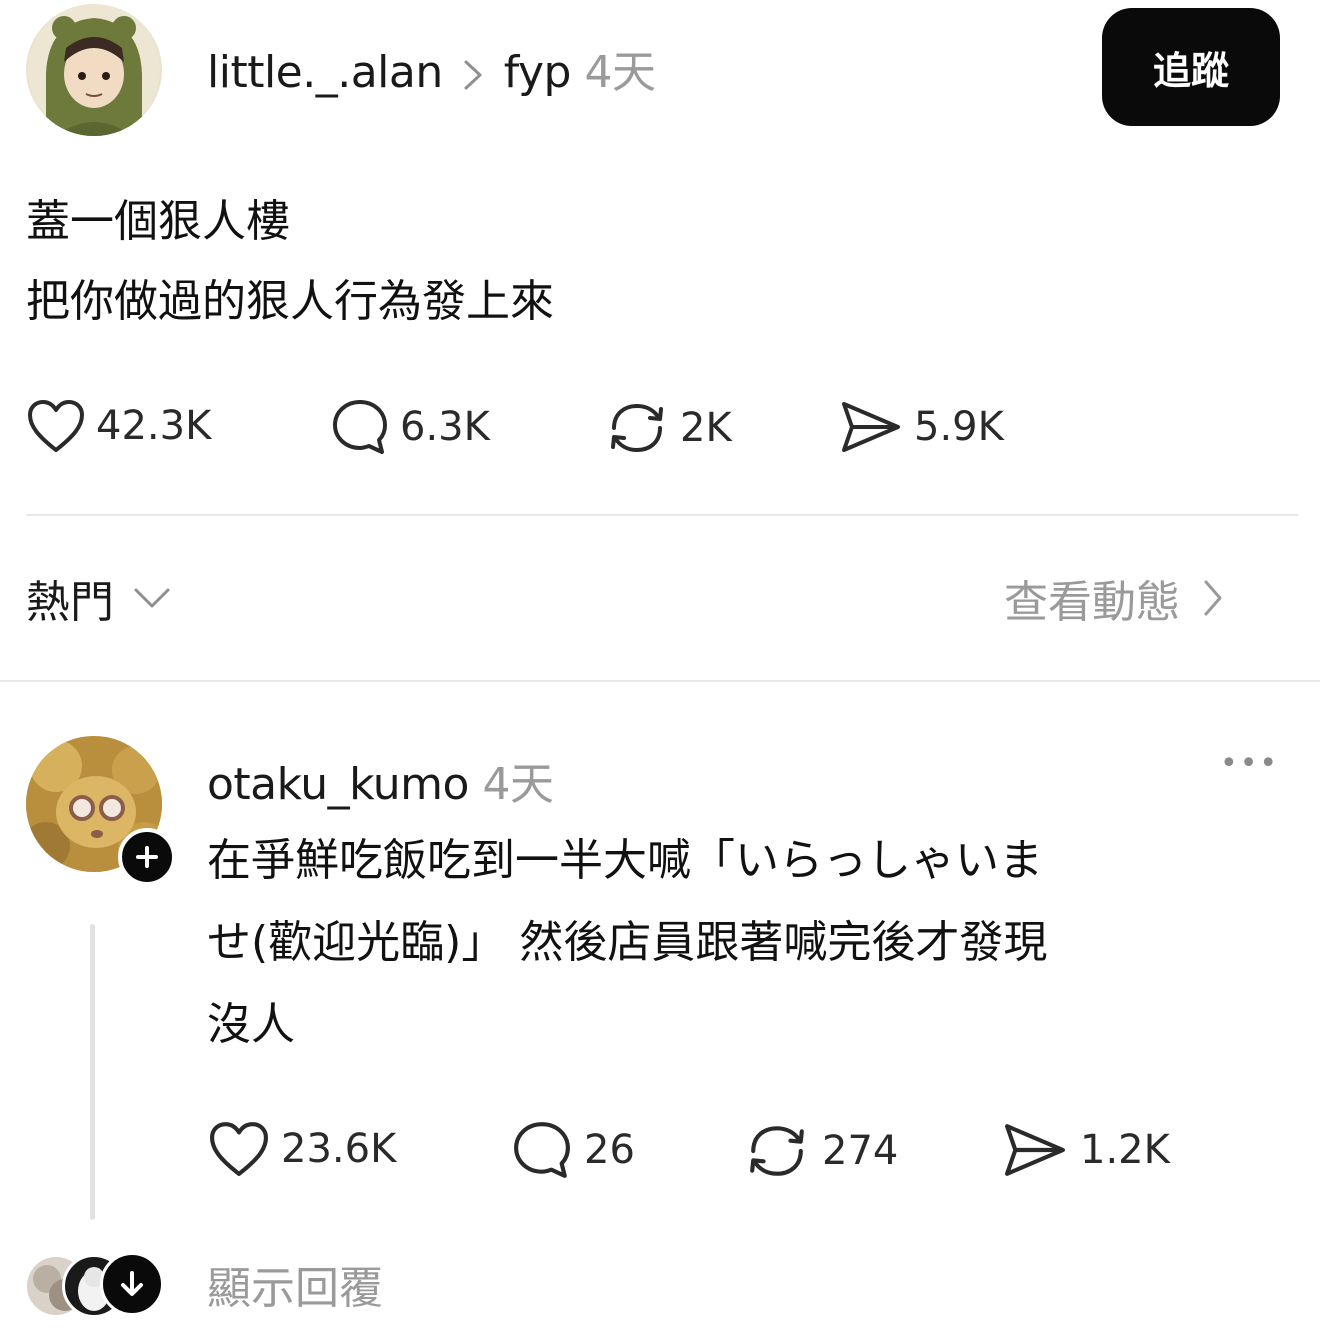 This screenshot has height=1329, width=1320. I want to click on thread-line, so click(92, 1072).